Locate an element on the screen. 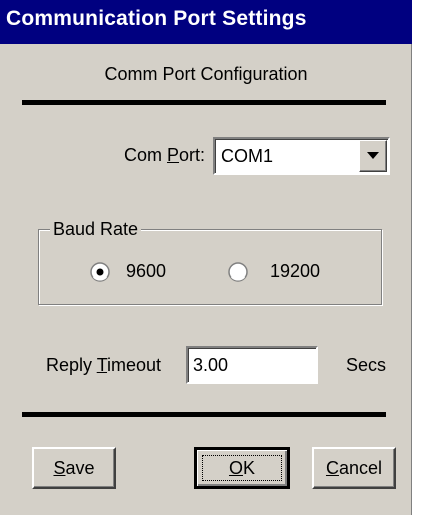  top-divider is located at coordinates (204, 102).